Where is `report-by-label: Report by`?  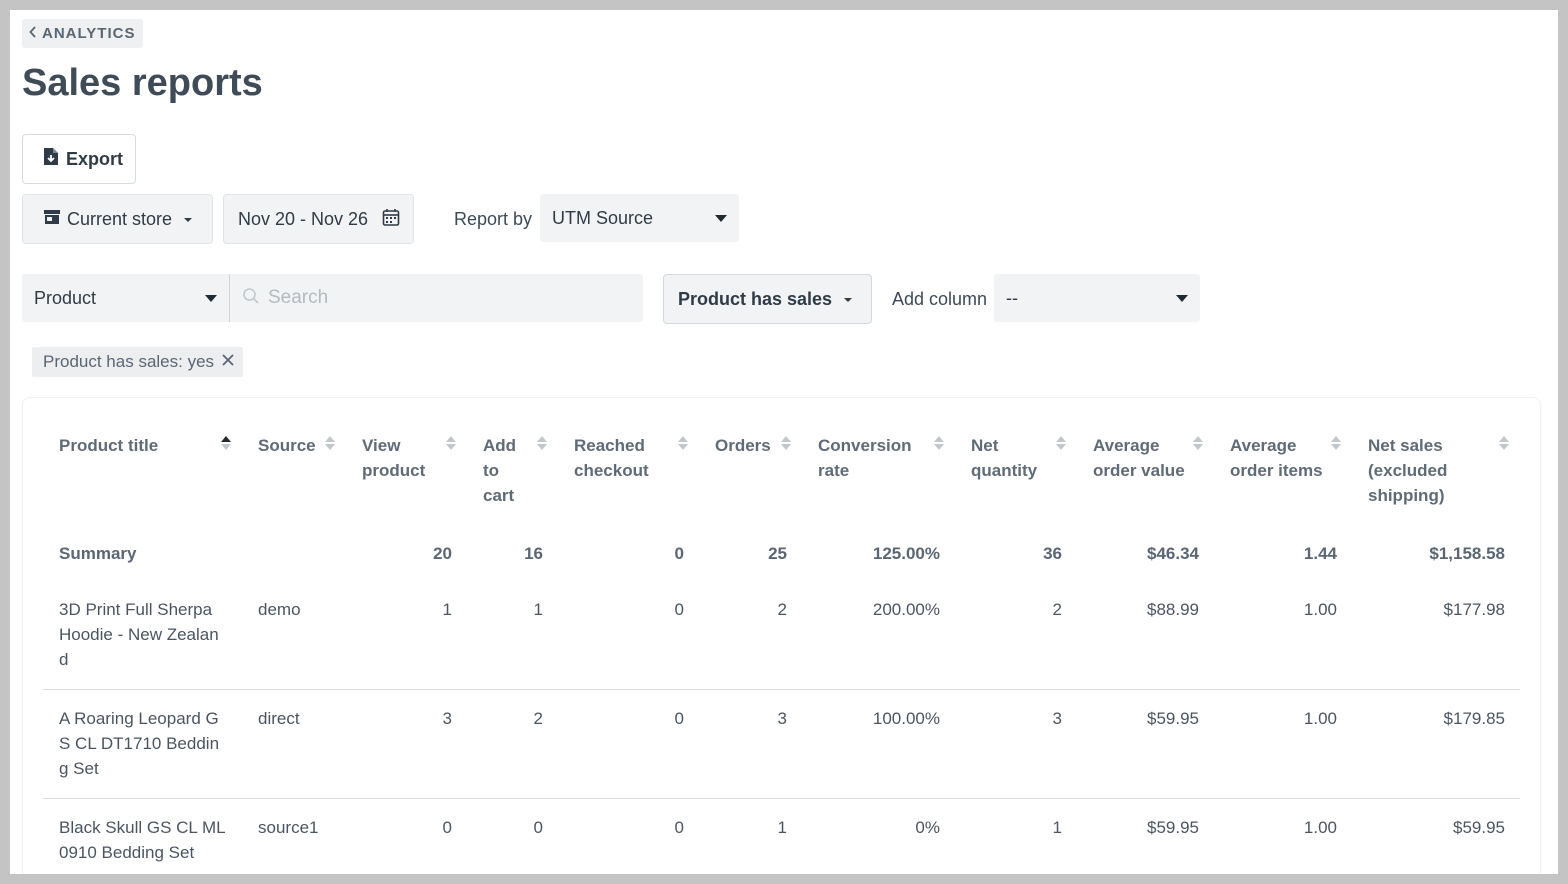 report-by-label: Report by is located at coordinates (493, 219).